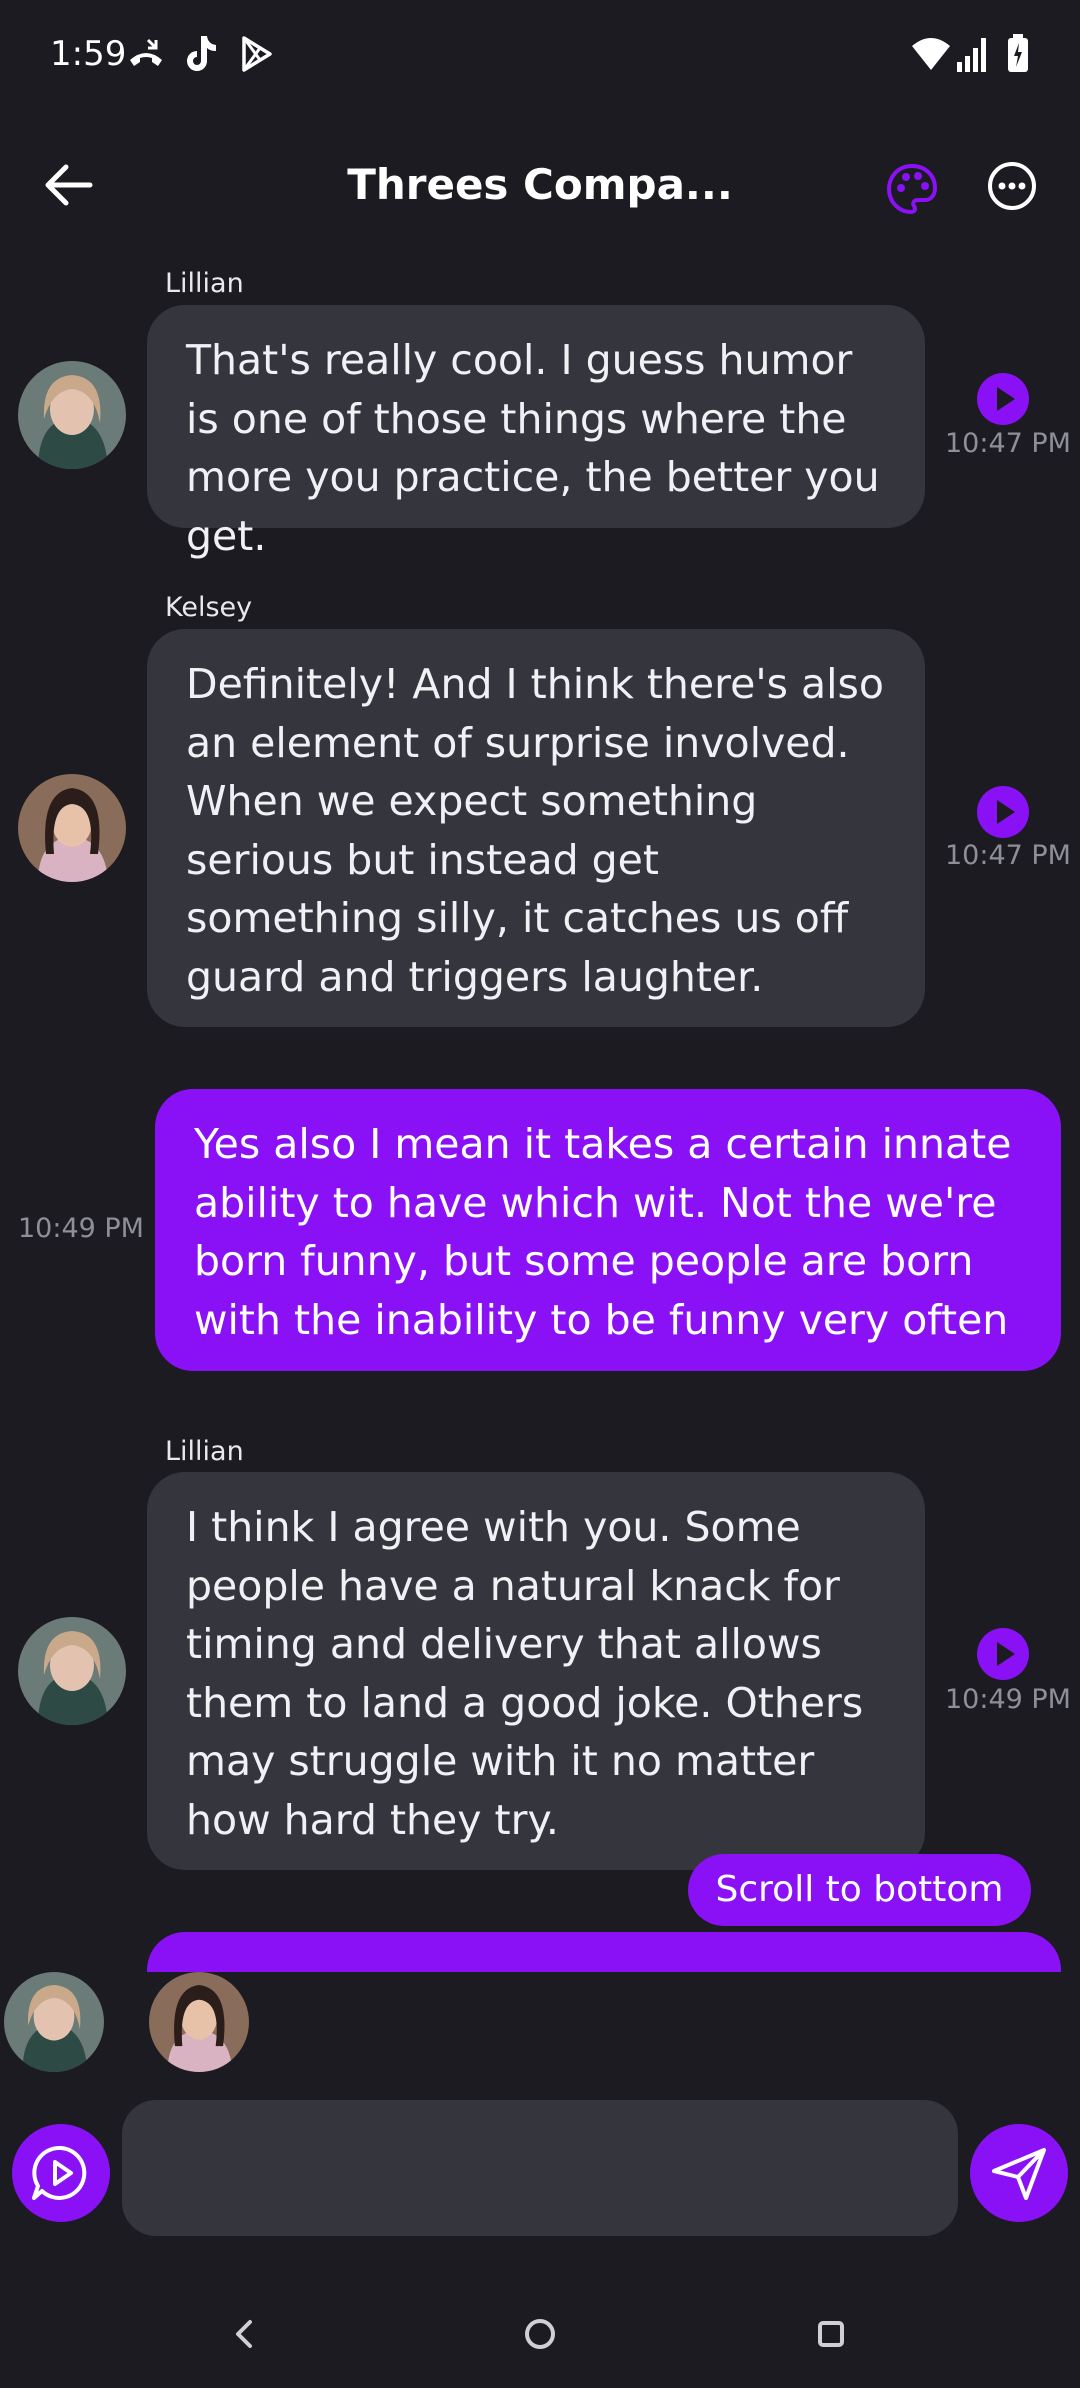 The image size is (1080, 2388). Describe the element at coordinates (146, 52) in the screenshot. I see `missed-call-icon` at that location.